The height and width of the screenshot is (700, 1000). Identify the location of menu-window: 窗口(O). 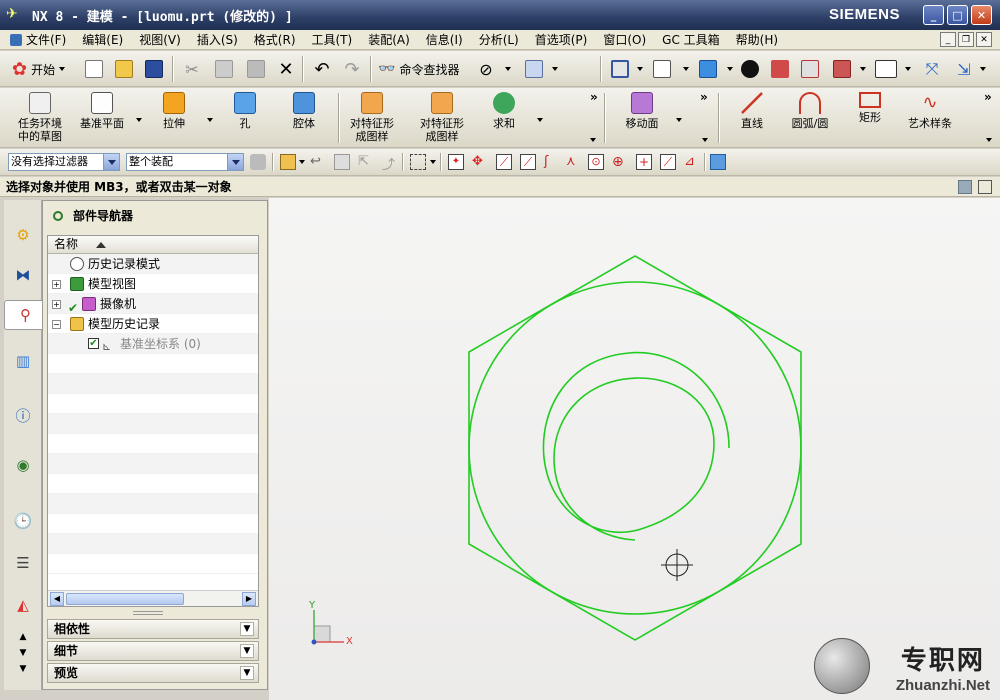
(624, 39).